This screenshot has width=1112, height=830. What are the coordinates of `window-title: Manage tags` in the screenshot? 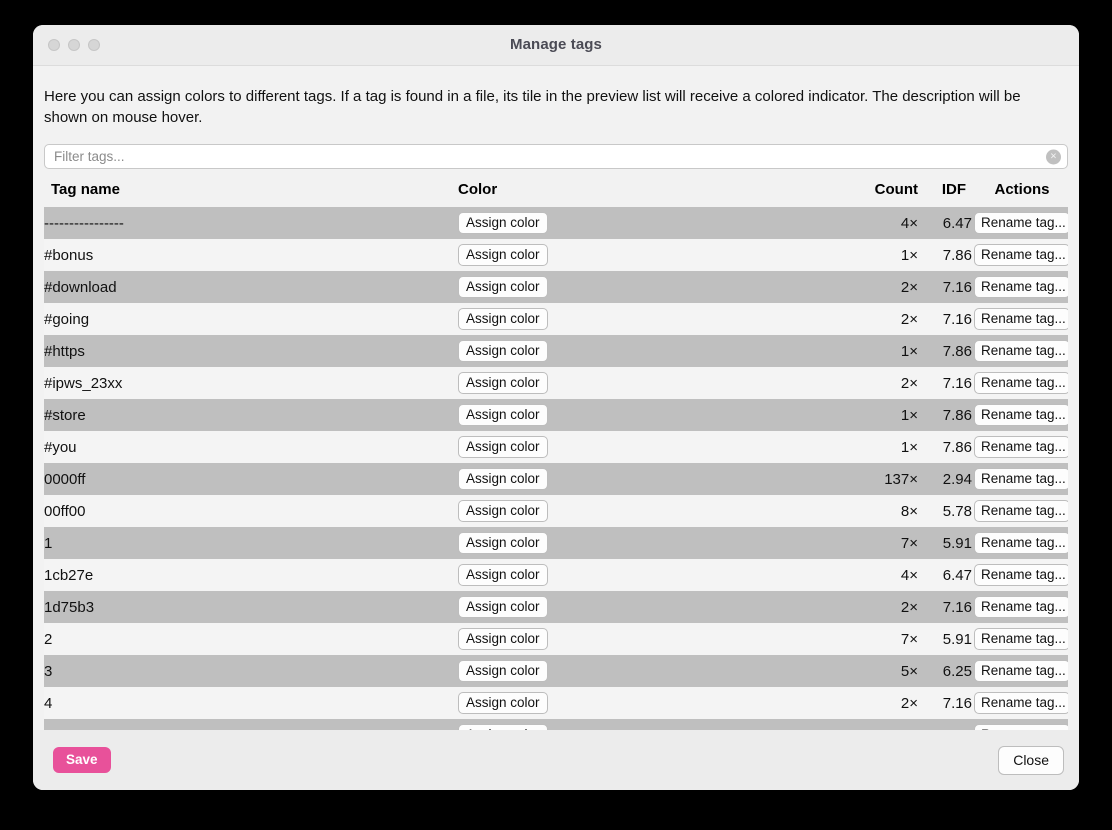 It's located at (556, 44).